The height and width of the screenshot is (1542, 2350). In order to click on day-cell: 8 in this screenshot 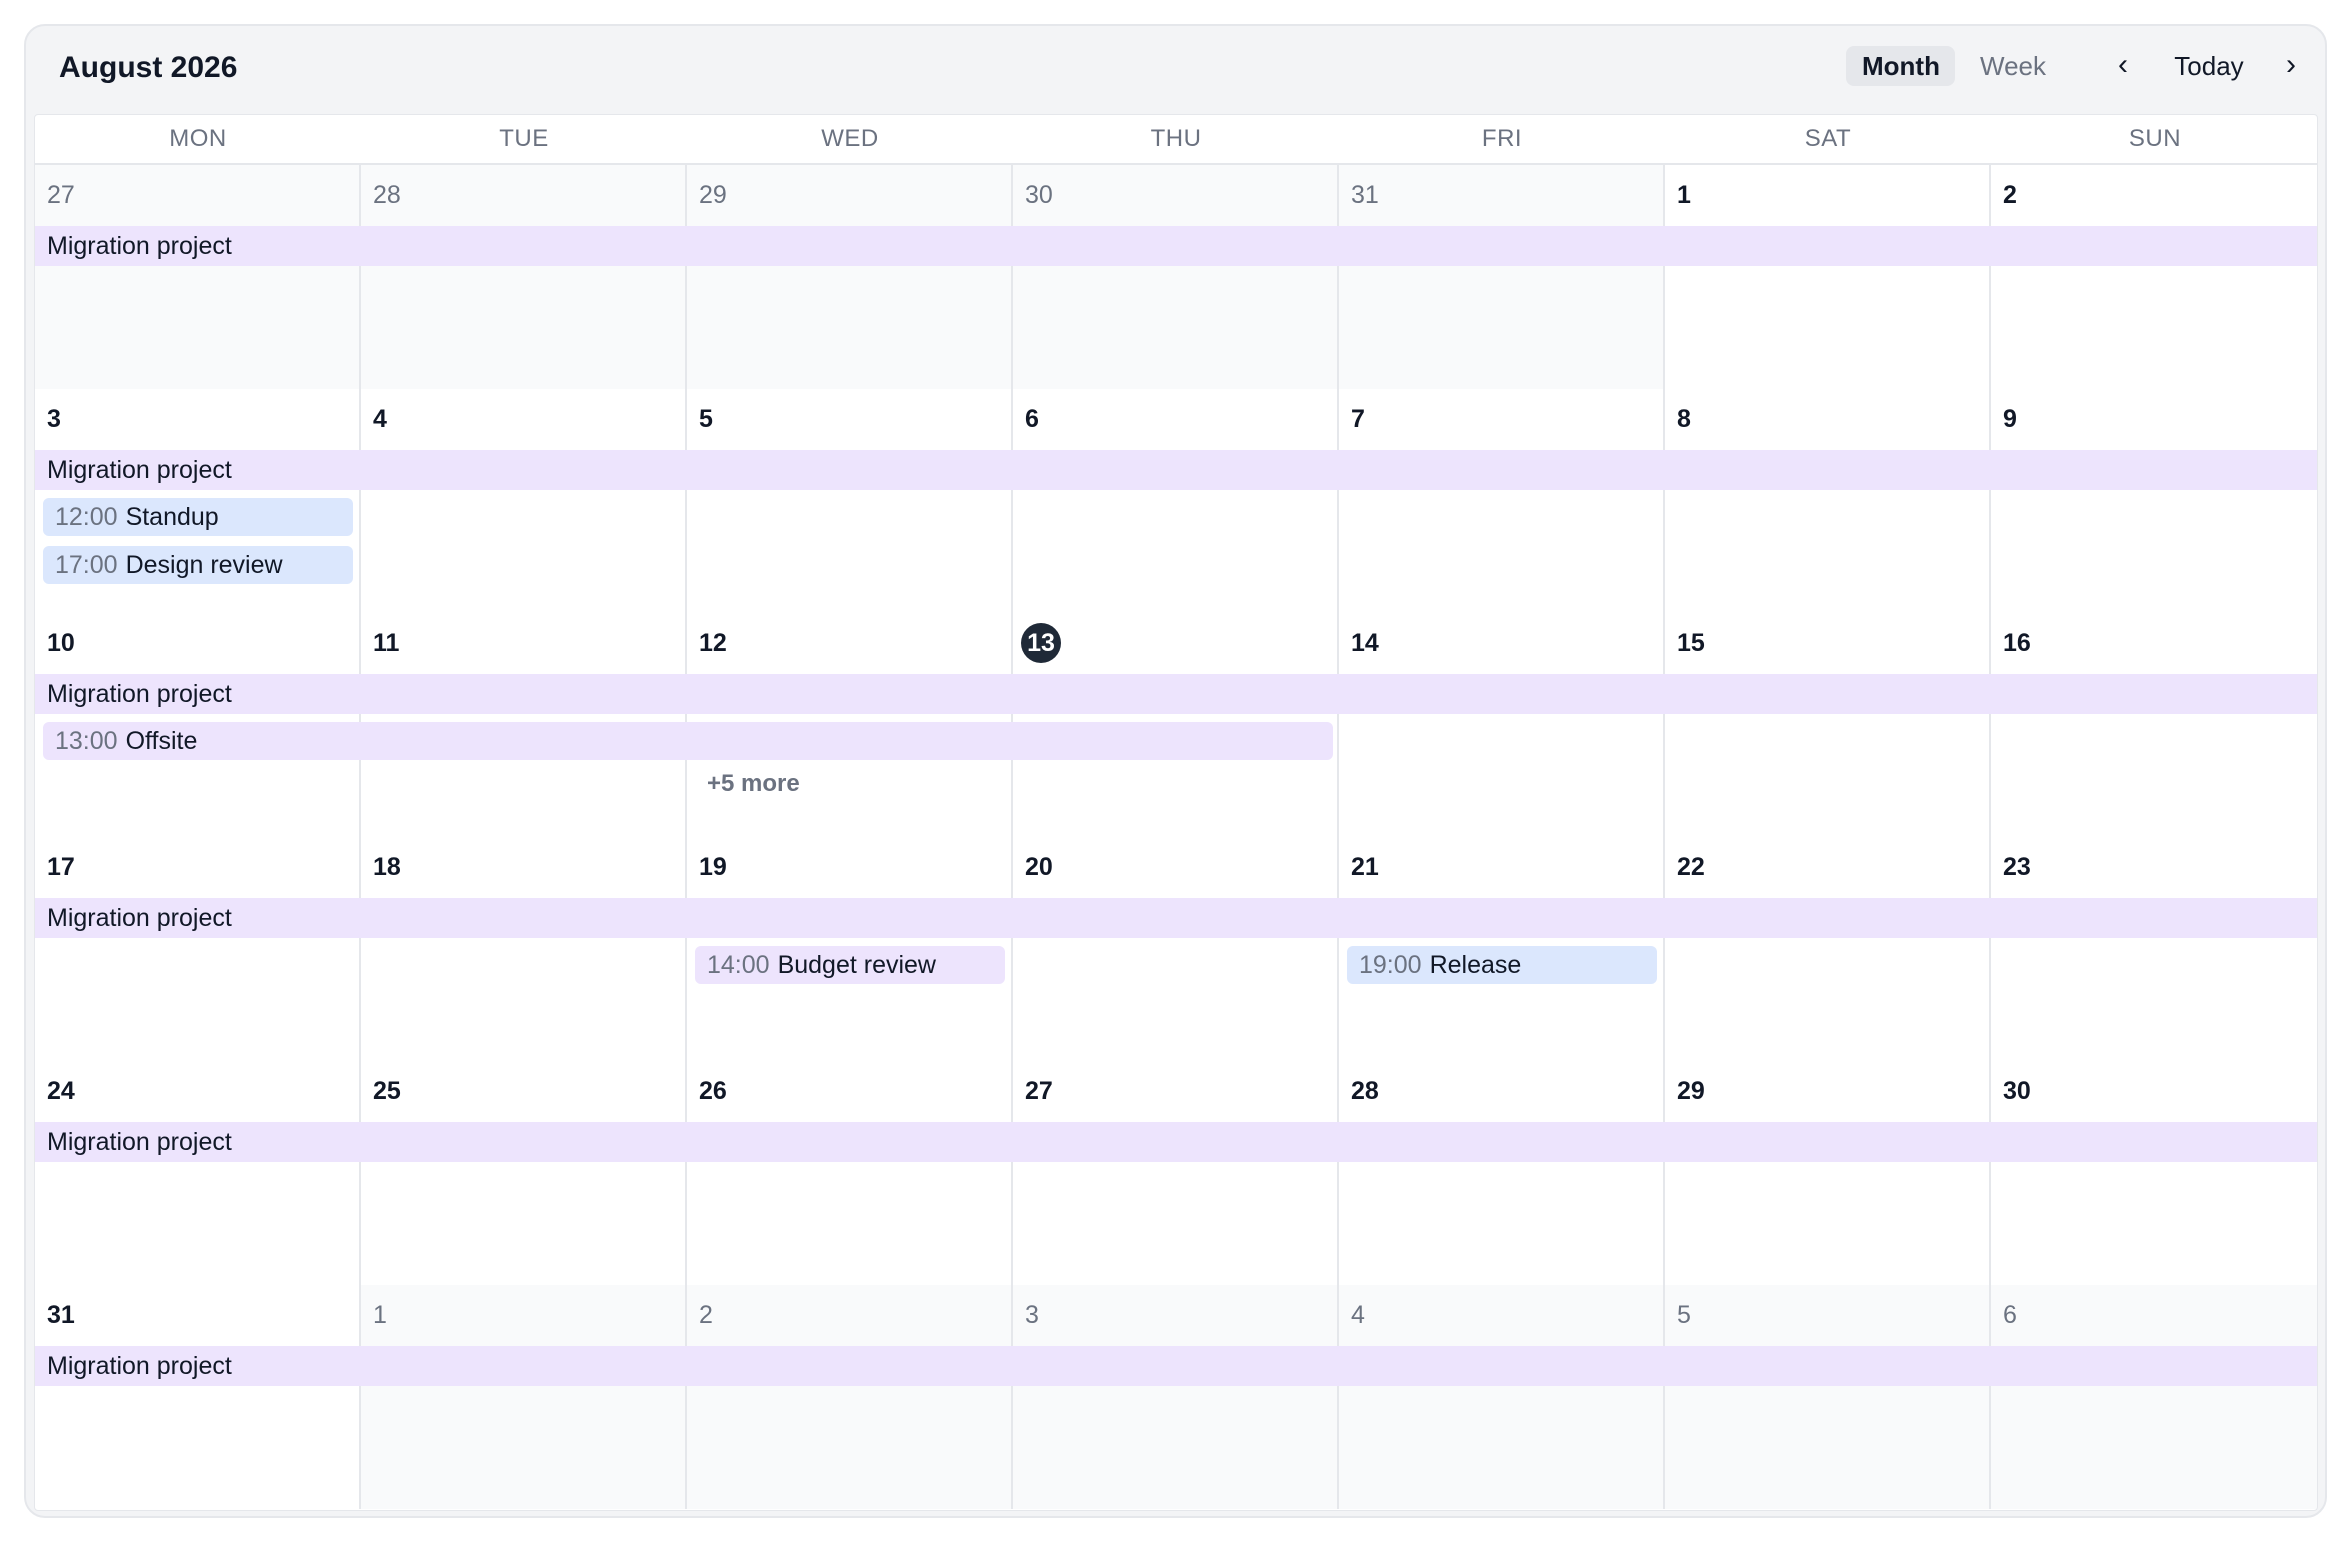, I will do `click(1828, 501)`.